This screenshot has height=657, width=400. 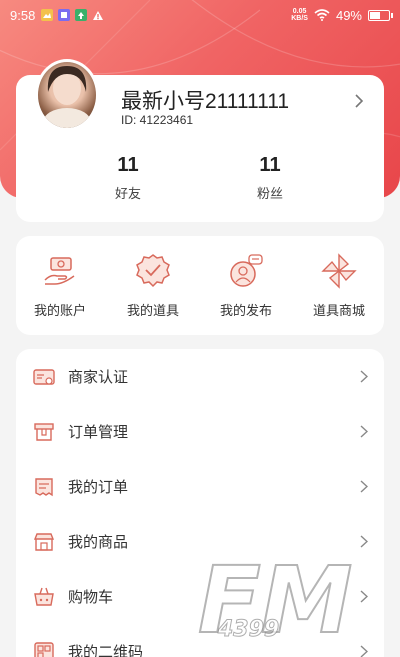 What do you see at coordinates (348, 15) in the screenshot?
I see `battery-percent: 49%` at bounding box center [348, 15].